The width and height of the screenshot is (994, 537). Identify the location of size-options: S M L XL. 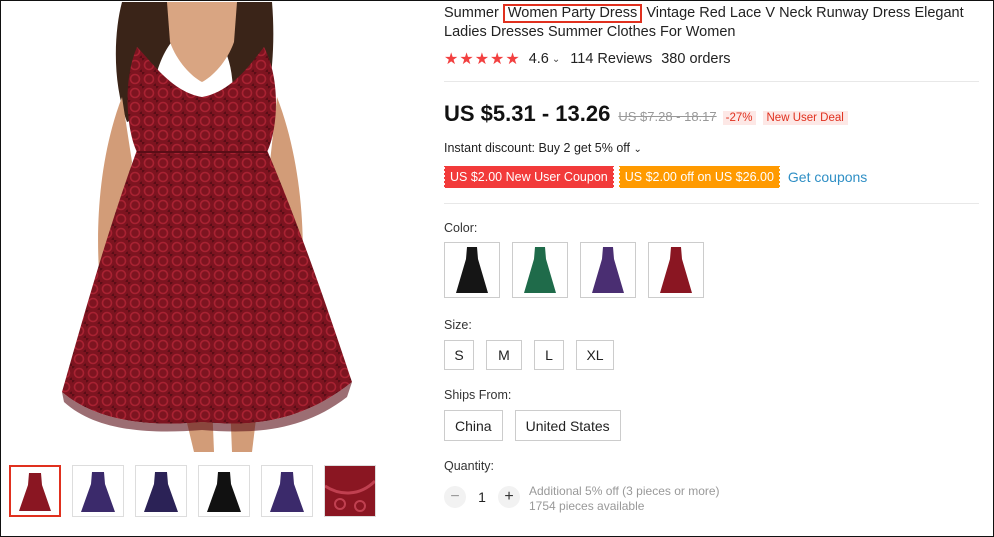
(529, 355).